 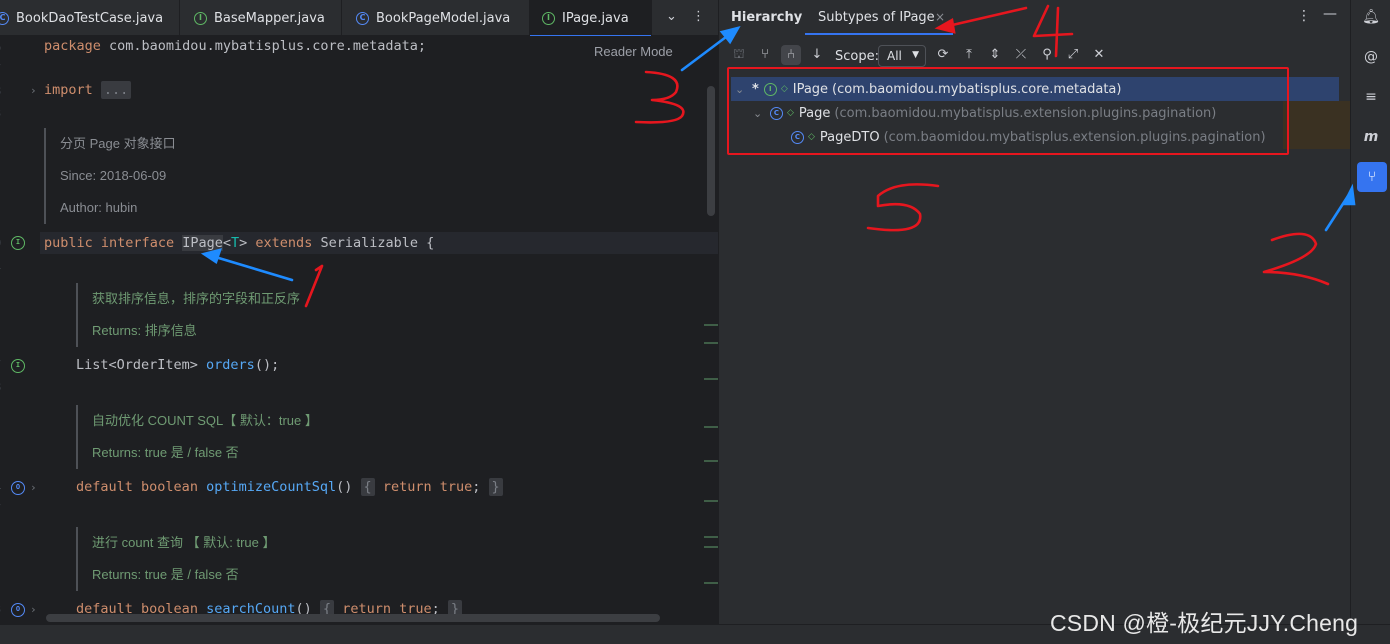 What do you see at coordinates (226, 243) in the screenshot?
I see `generic-open: <` at bounding box center [226, 243].